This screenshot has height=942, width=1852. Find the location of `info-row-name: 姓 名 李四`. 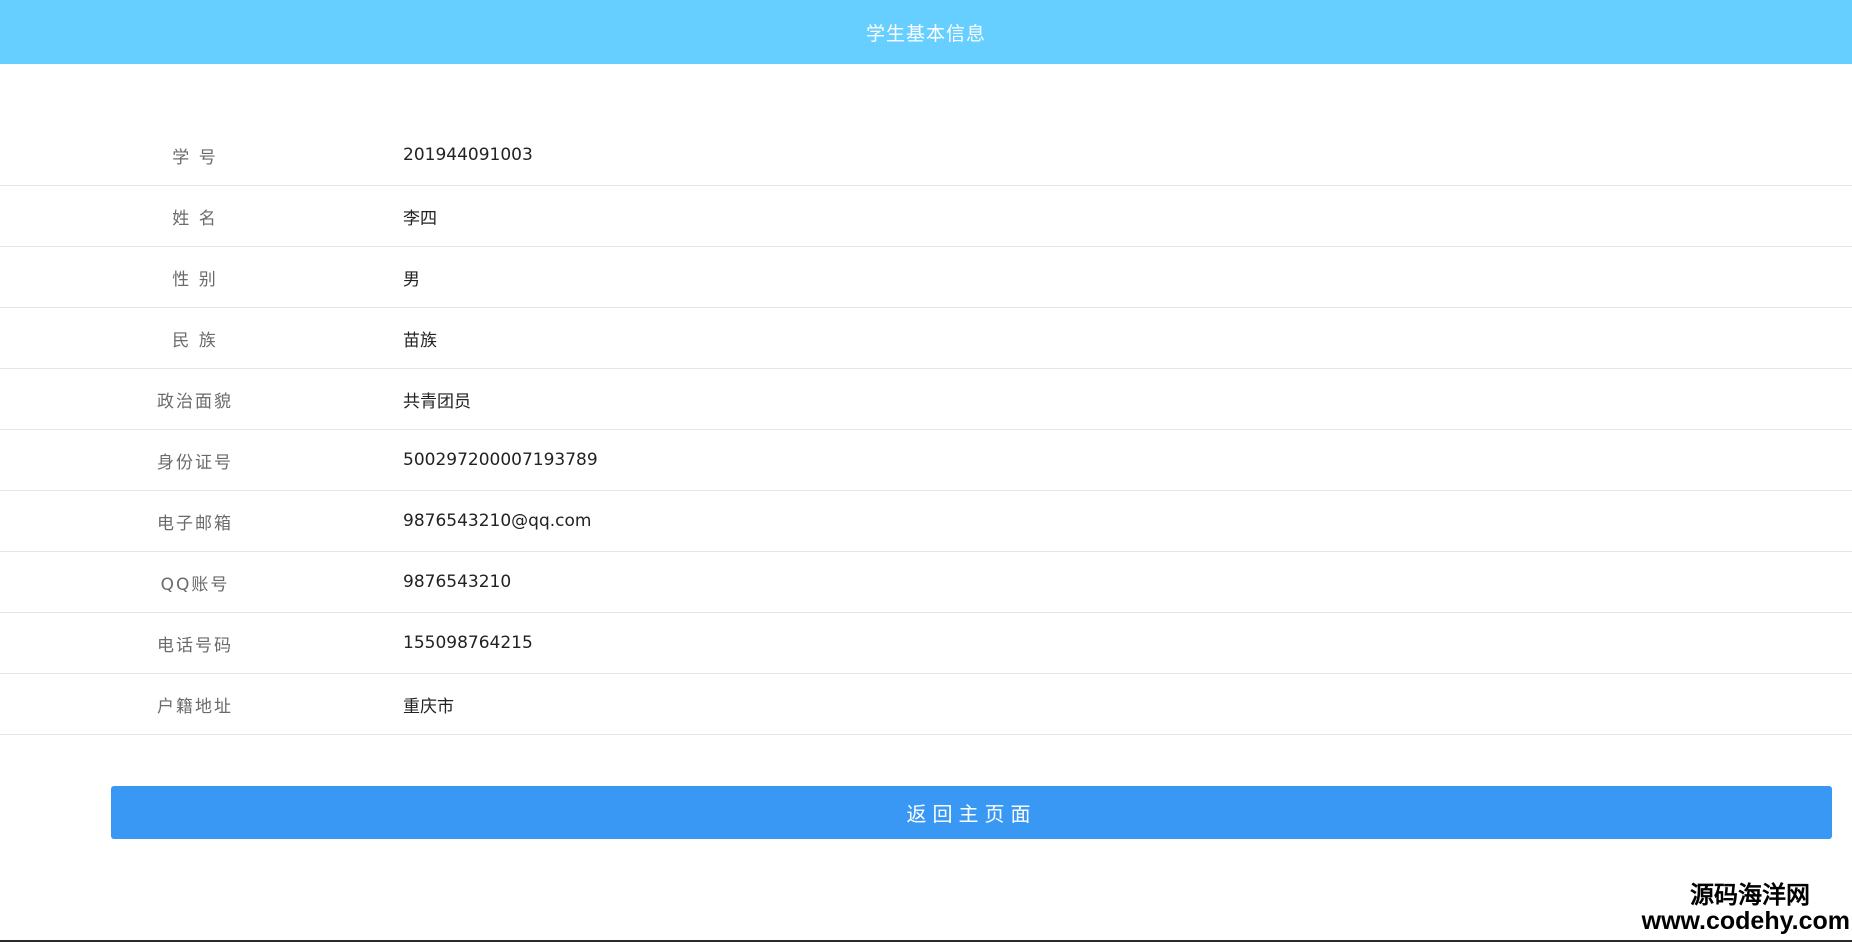

info-row-name: 姓 名 李四 is located at coordinates (926, 216).